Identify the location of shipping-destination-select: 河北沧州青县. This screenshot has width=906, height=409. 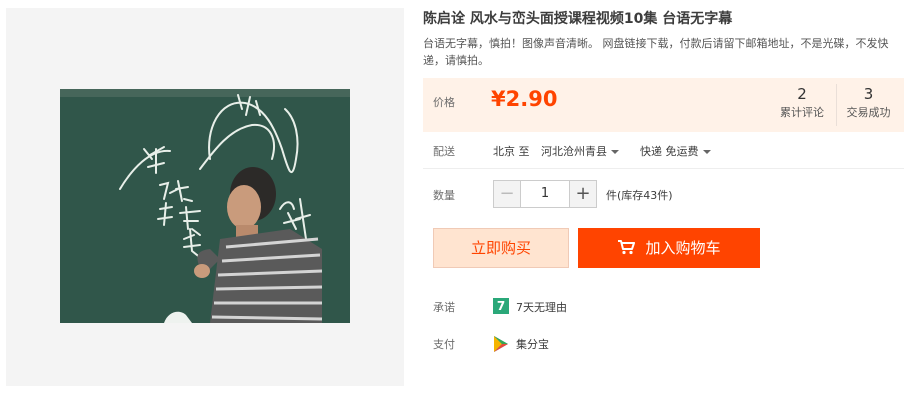
(580, 151).